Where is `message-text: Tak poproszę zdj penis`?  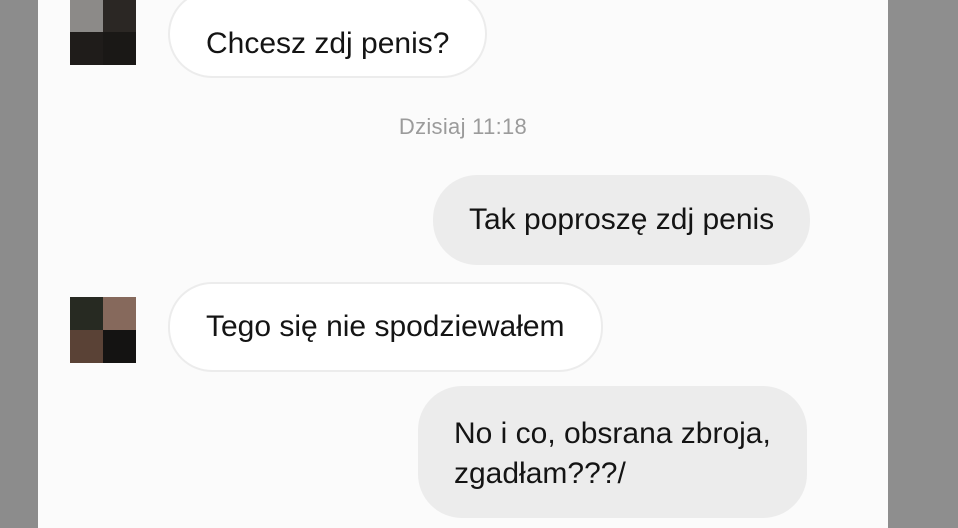 message-text: Tak poproszę zdj penis is located at coordinates (622, 219).